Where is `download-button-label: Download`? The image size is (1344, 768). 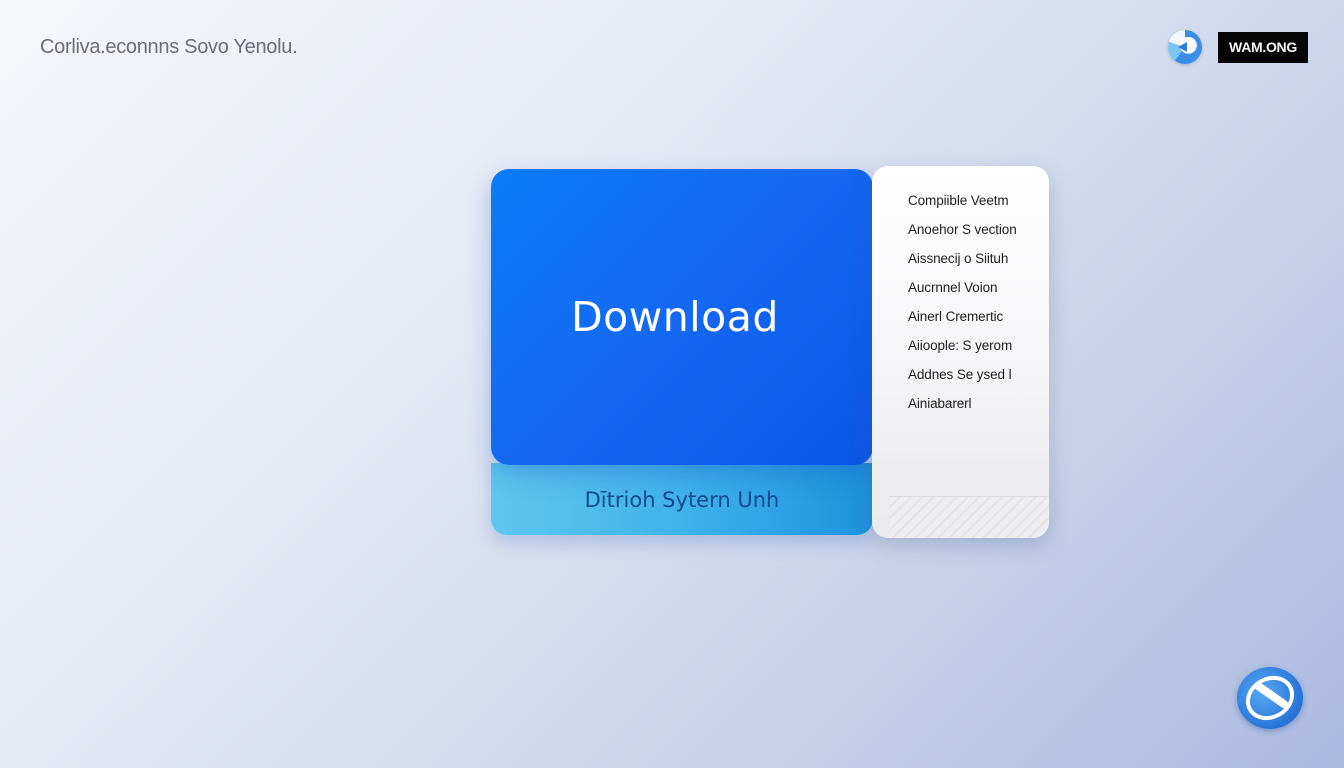
download-button-label: Download is located at coordinates (675, 317).